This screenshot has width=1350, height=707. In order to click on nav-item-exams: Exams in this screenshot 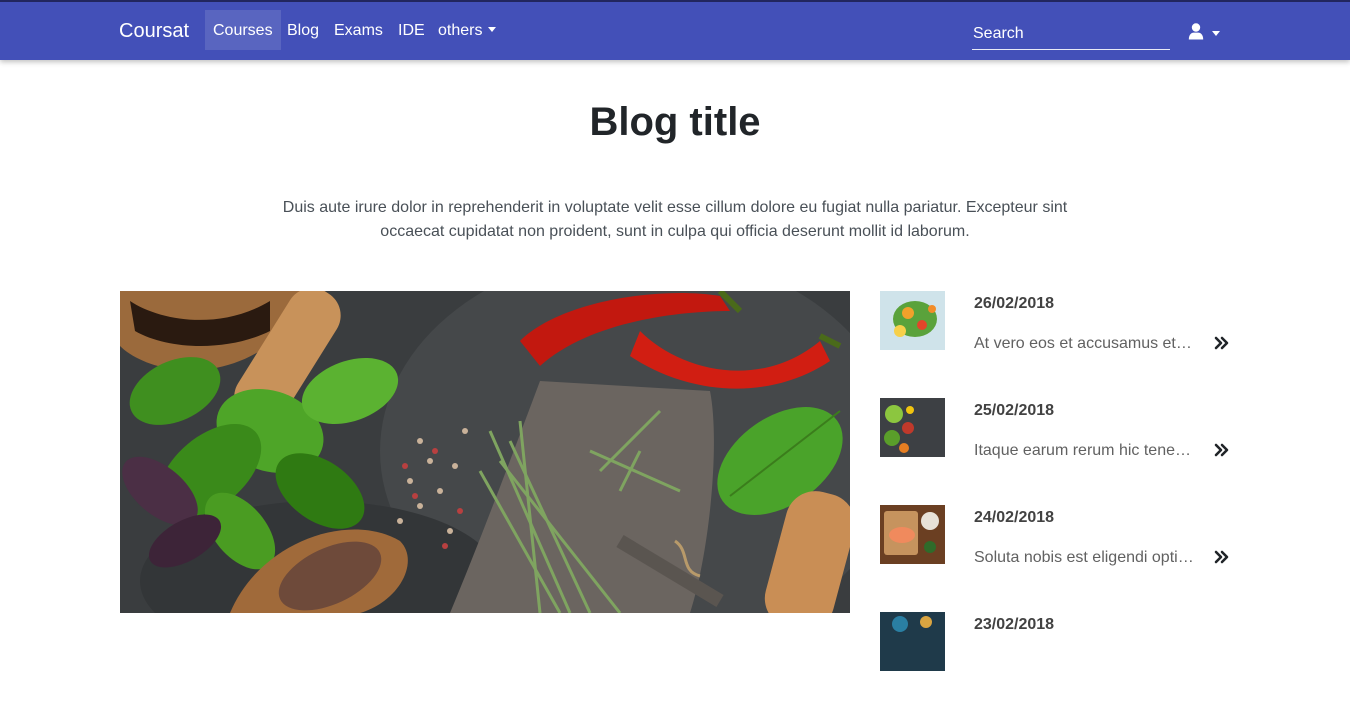, I will do `click(358, 30)`.